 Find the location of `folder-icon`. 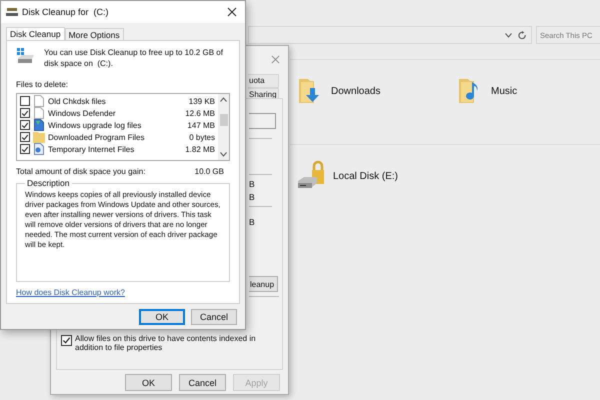

folder-icon is located at coordinates (39, 137).